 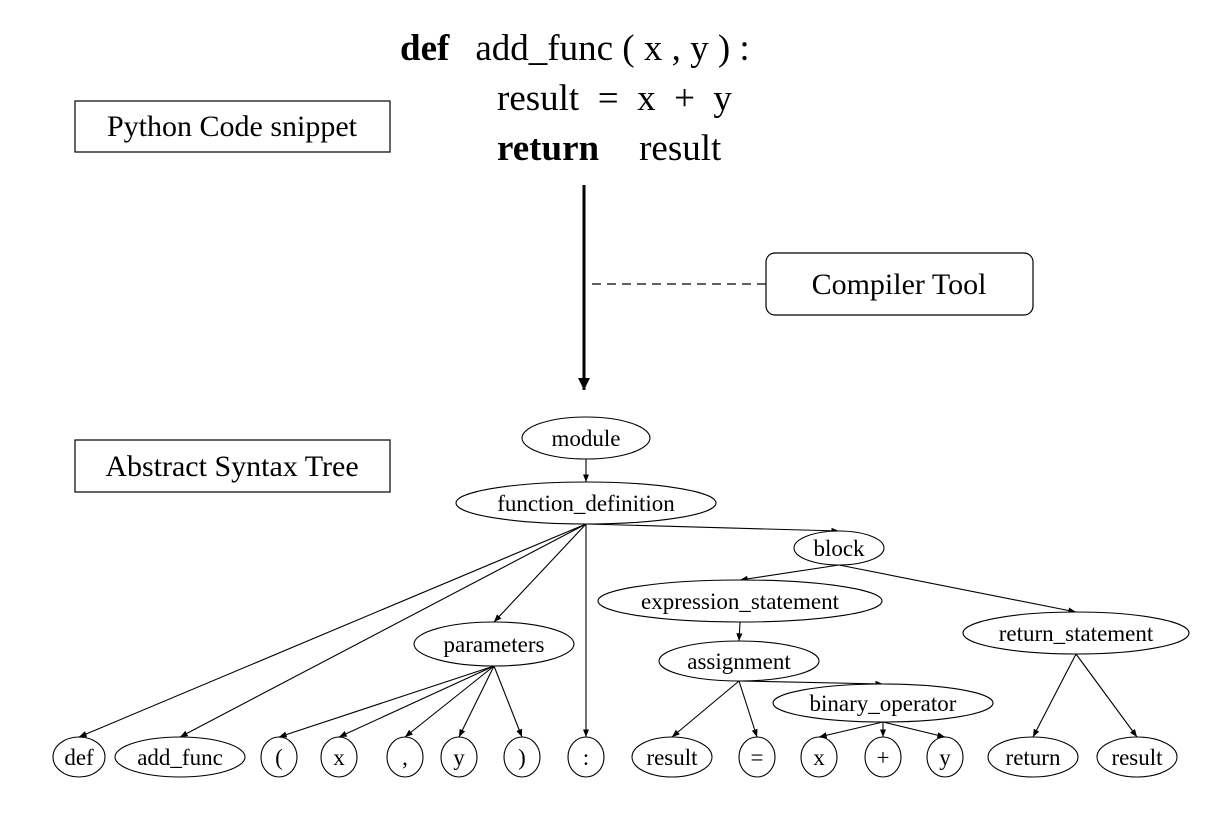 What do you see at coordinates (739, 631) in the screenshot?
I see `edge-expression_statement-assignment` at bounding box center [739, 631].